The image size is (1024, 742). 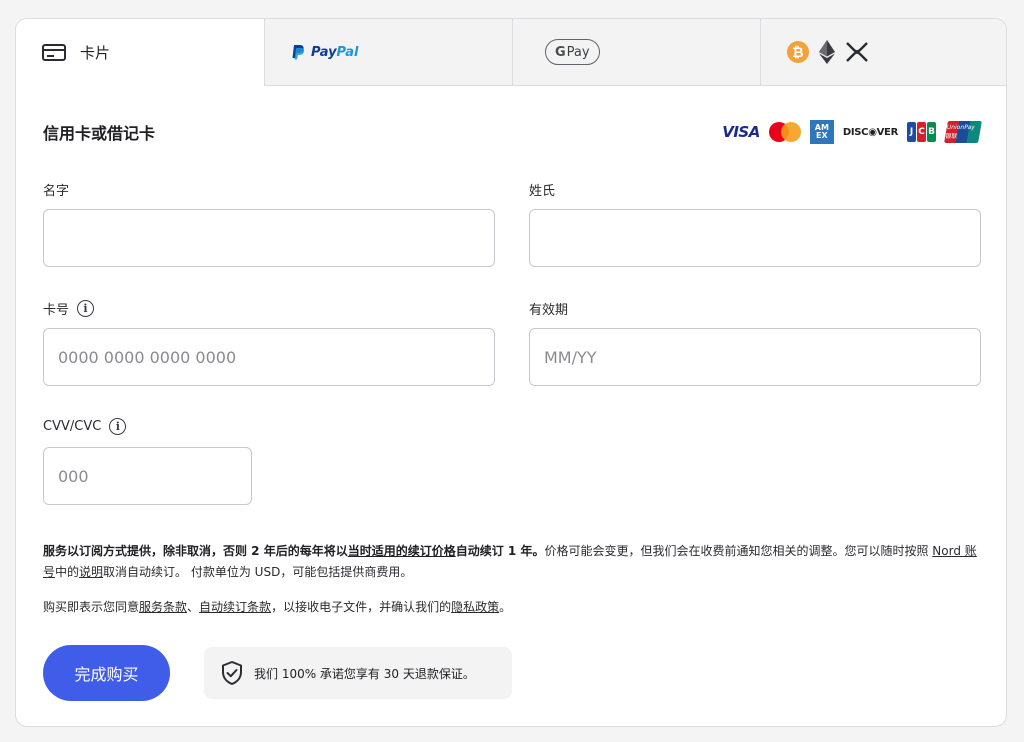 I want to click on mastercard-logo, so click(x=784, y=132).